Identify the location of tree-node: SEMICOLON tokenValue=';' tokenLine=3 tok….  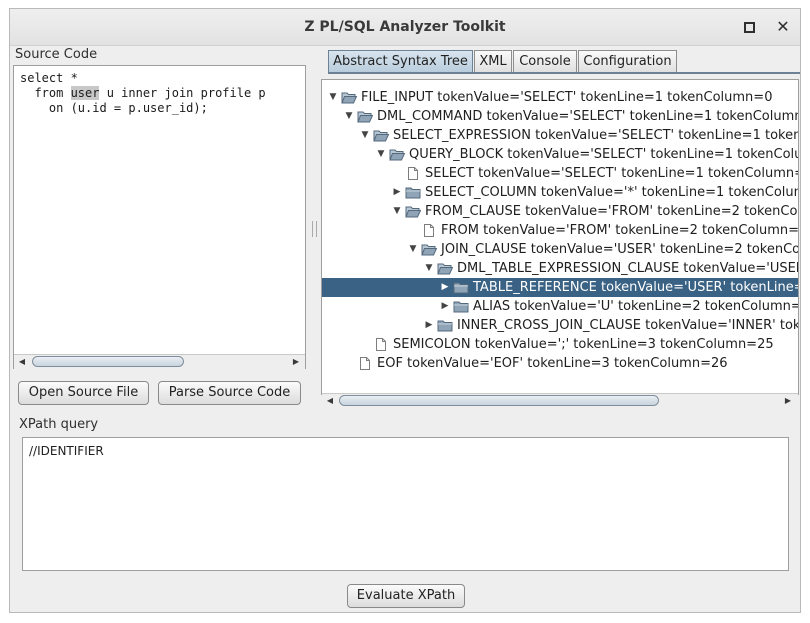
(560, 344).